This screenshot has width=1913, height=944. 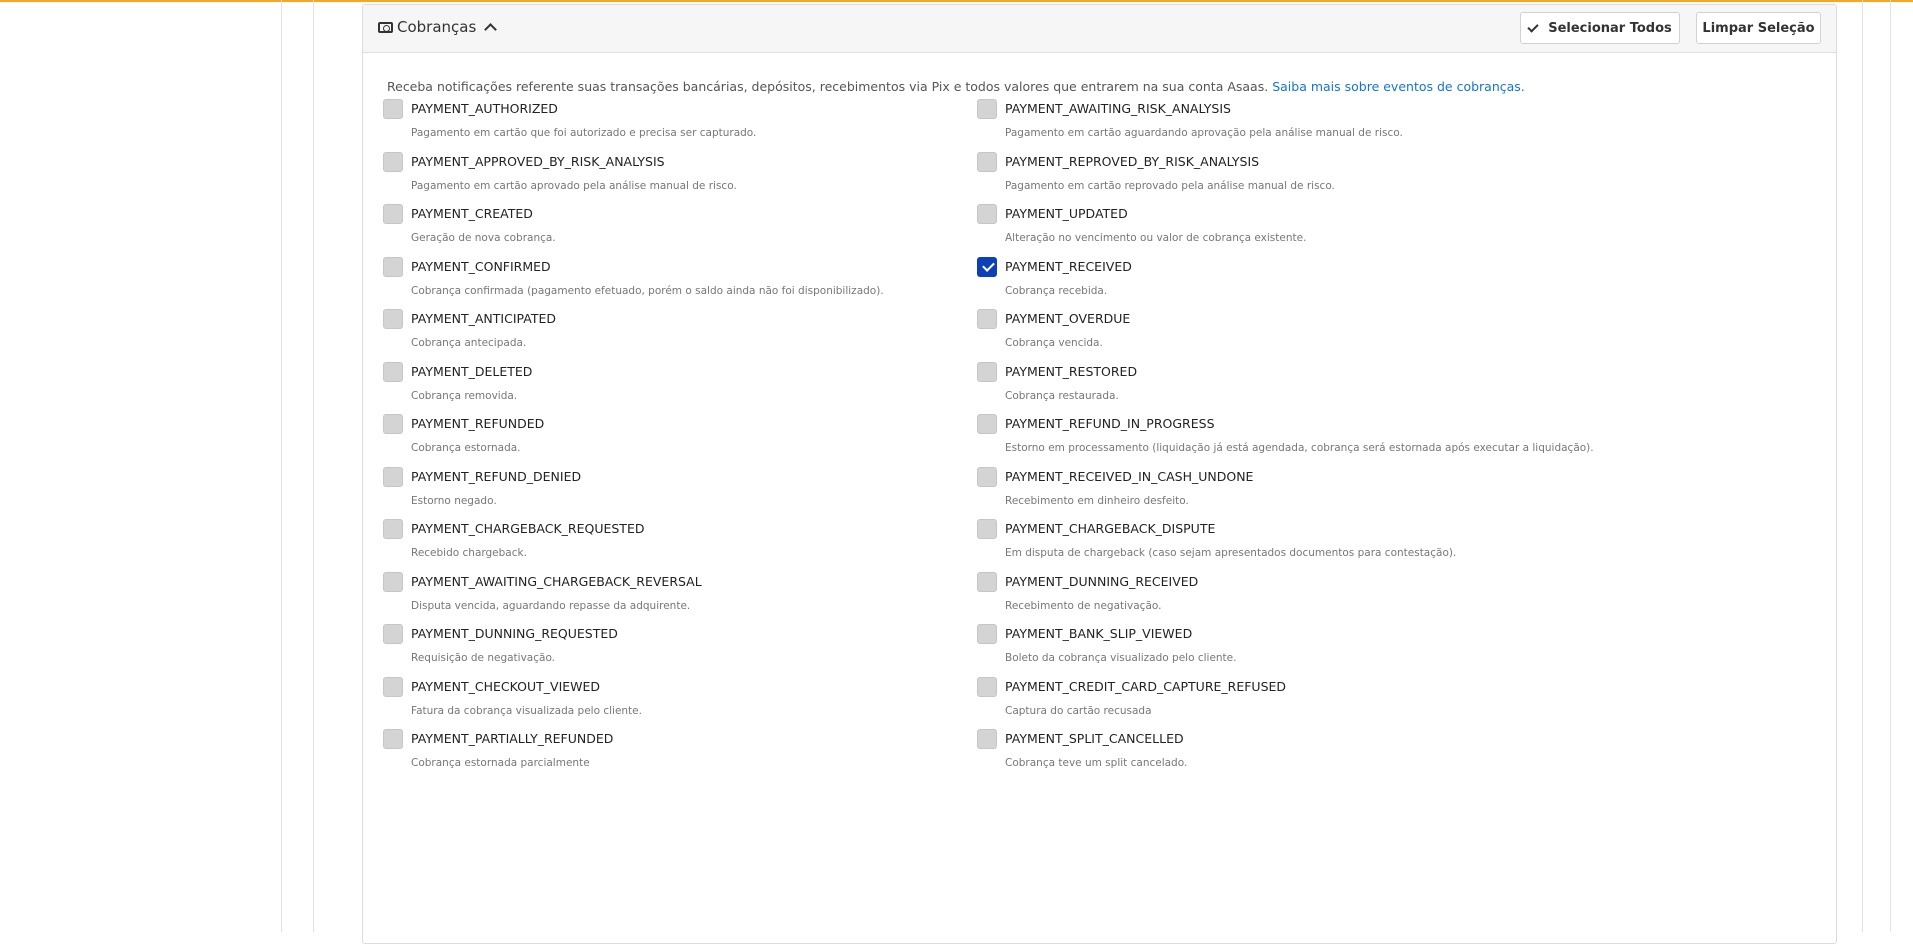 What do you see at coordinates (1094, 738) in the screenshot?
I see `event-name: PAYMENT_SPLIT_CANCELLED` at bounding box center [1094, 738].